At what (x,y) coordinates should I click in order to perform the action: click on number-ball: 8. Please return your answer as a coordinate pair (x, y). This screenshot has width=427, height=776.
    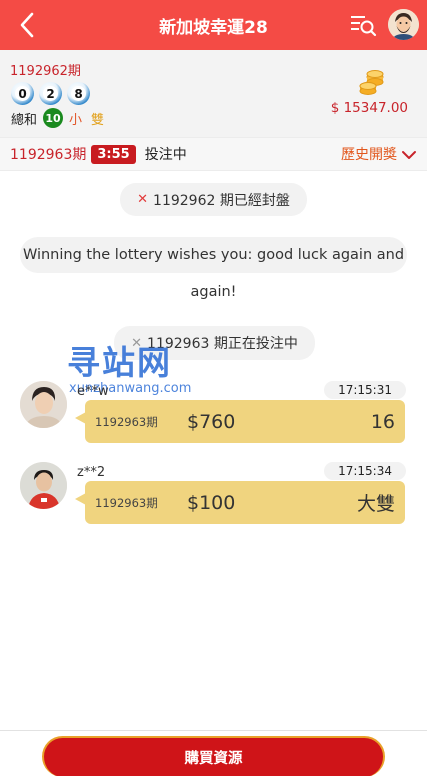
    Looking at the image, I should click on (78, 93).